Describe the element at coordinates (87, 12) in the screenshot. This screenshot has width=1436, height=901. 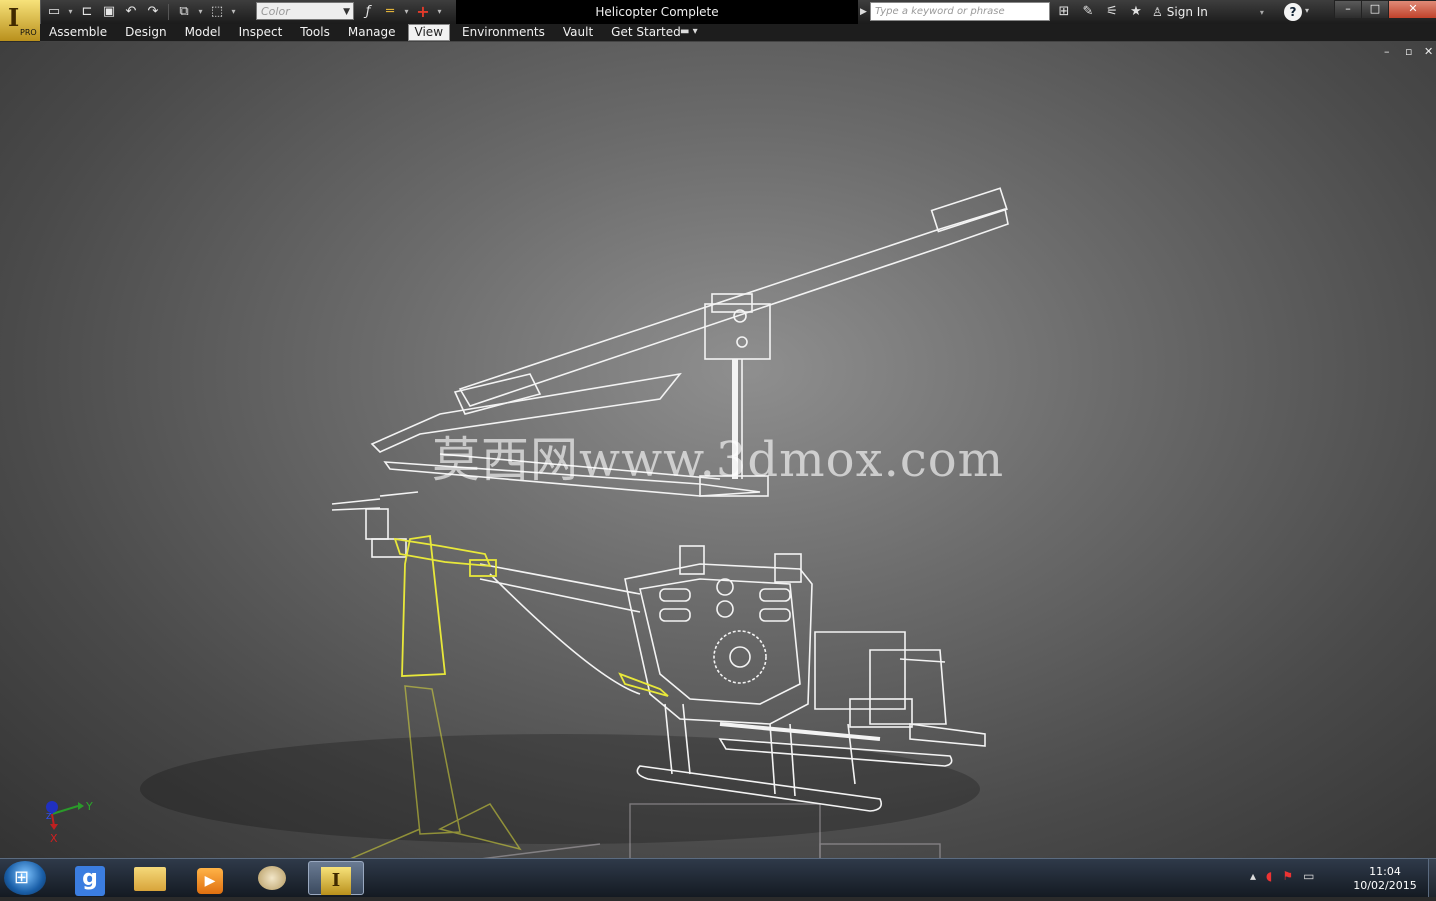
I see `open-icon: ⊏` at that location.